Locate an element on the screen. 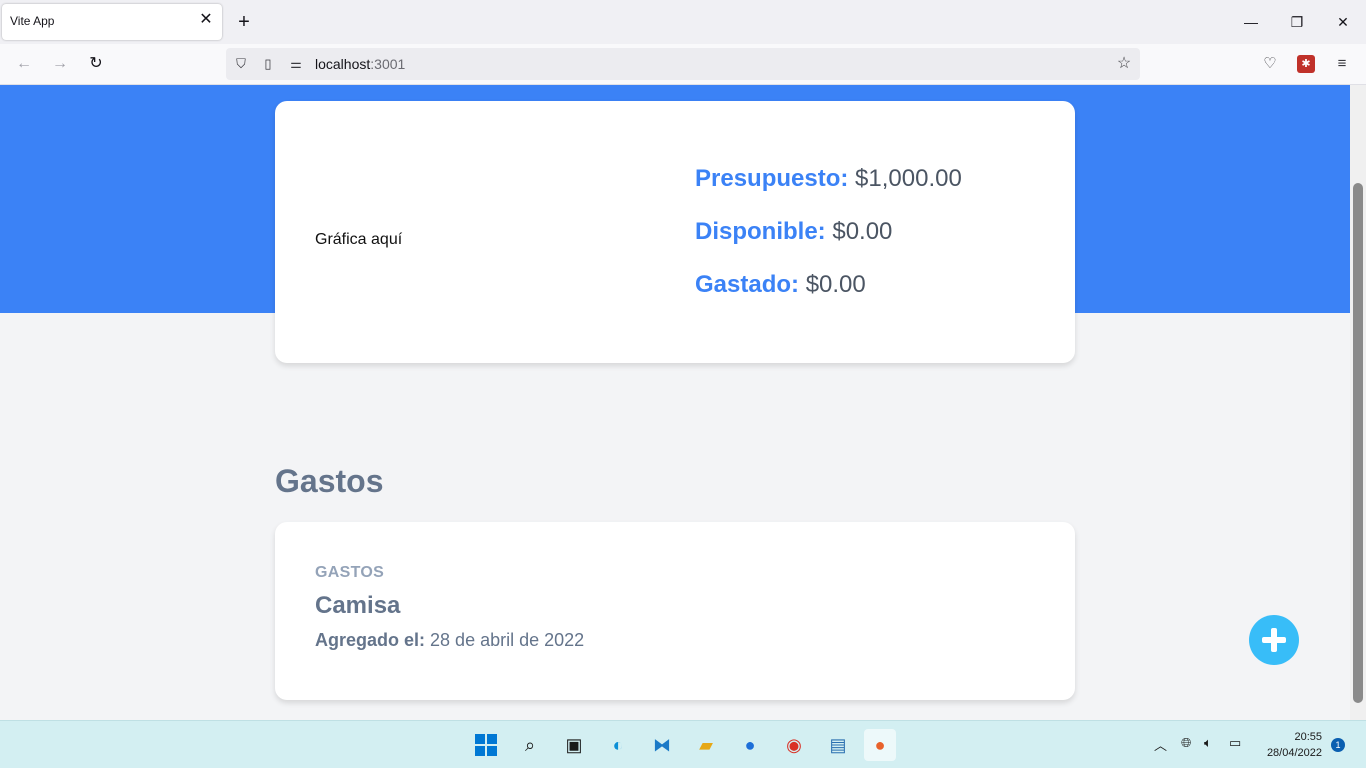  firefox-developer-icon: ● is located at coordinates (750, 745).